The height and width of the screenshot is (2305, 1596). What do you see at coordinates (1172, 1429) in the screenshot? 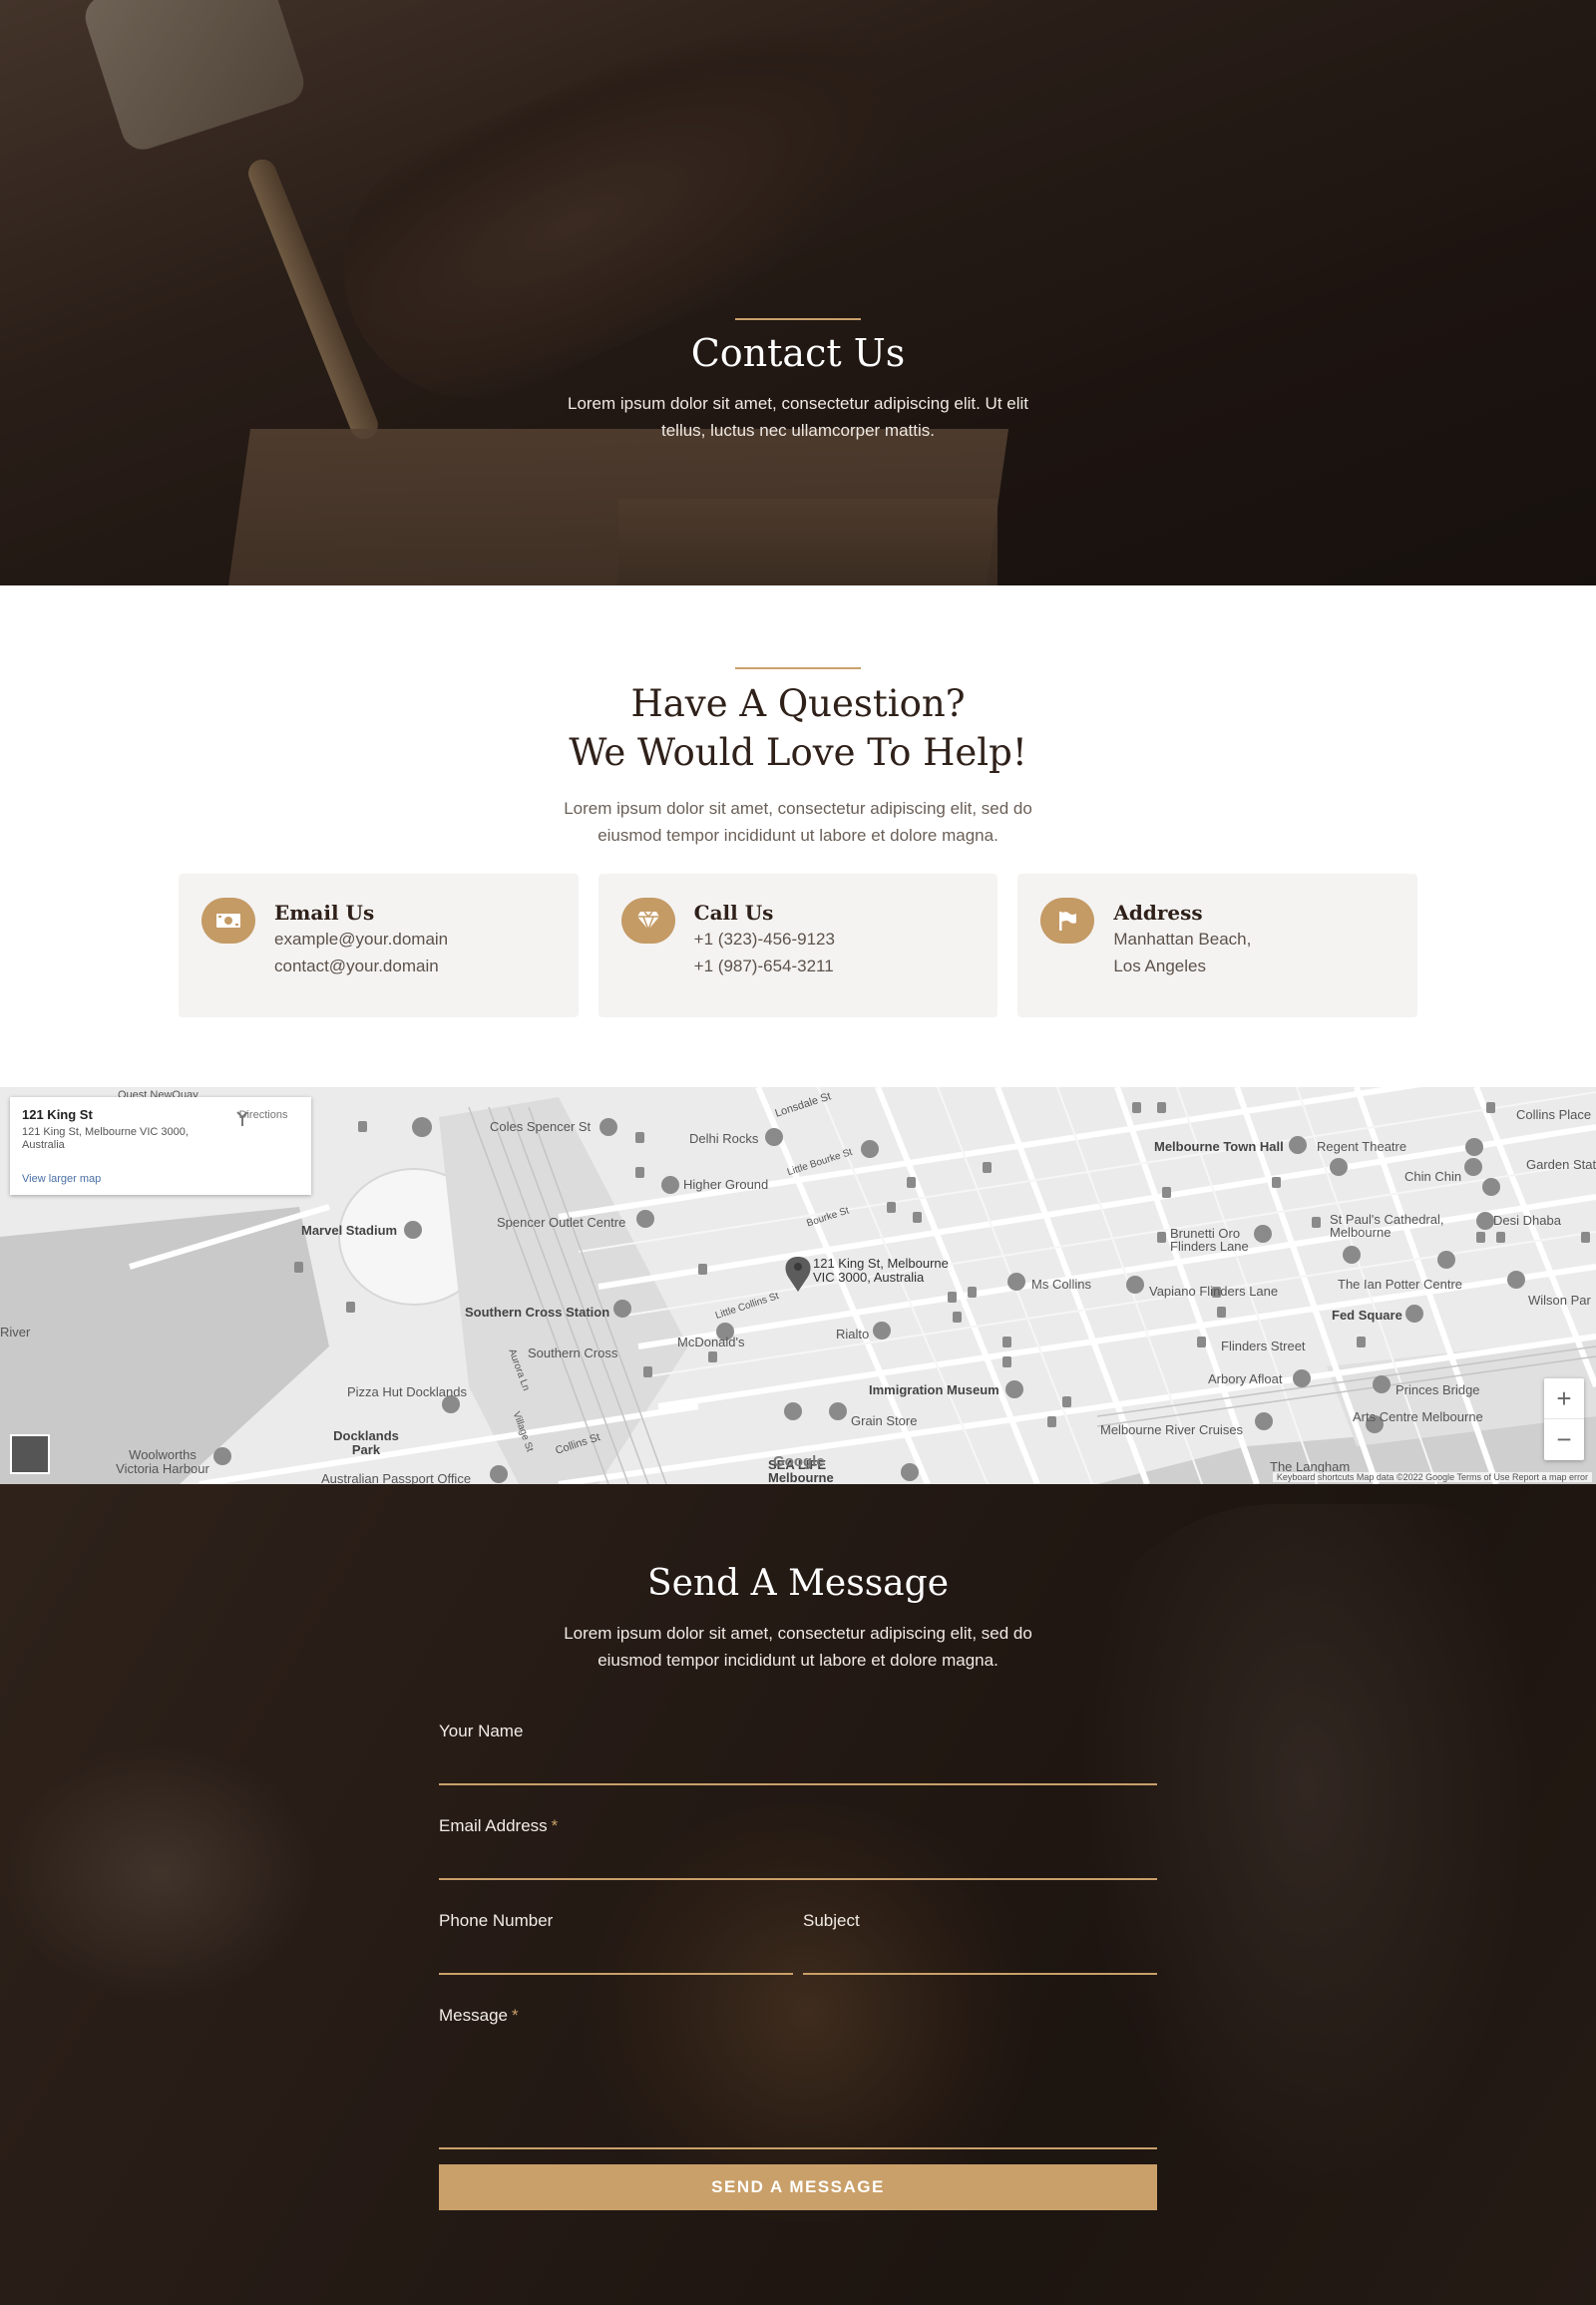
I see `map-label: Melbourne River Cruises` at bounding box center [1172, 1429].